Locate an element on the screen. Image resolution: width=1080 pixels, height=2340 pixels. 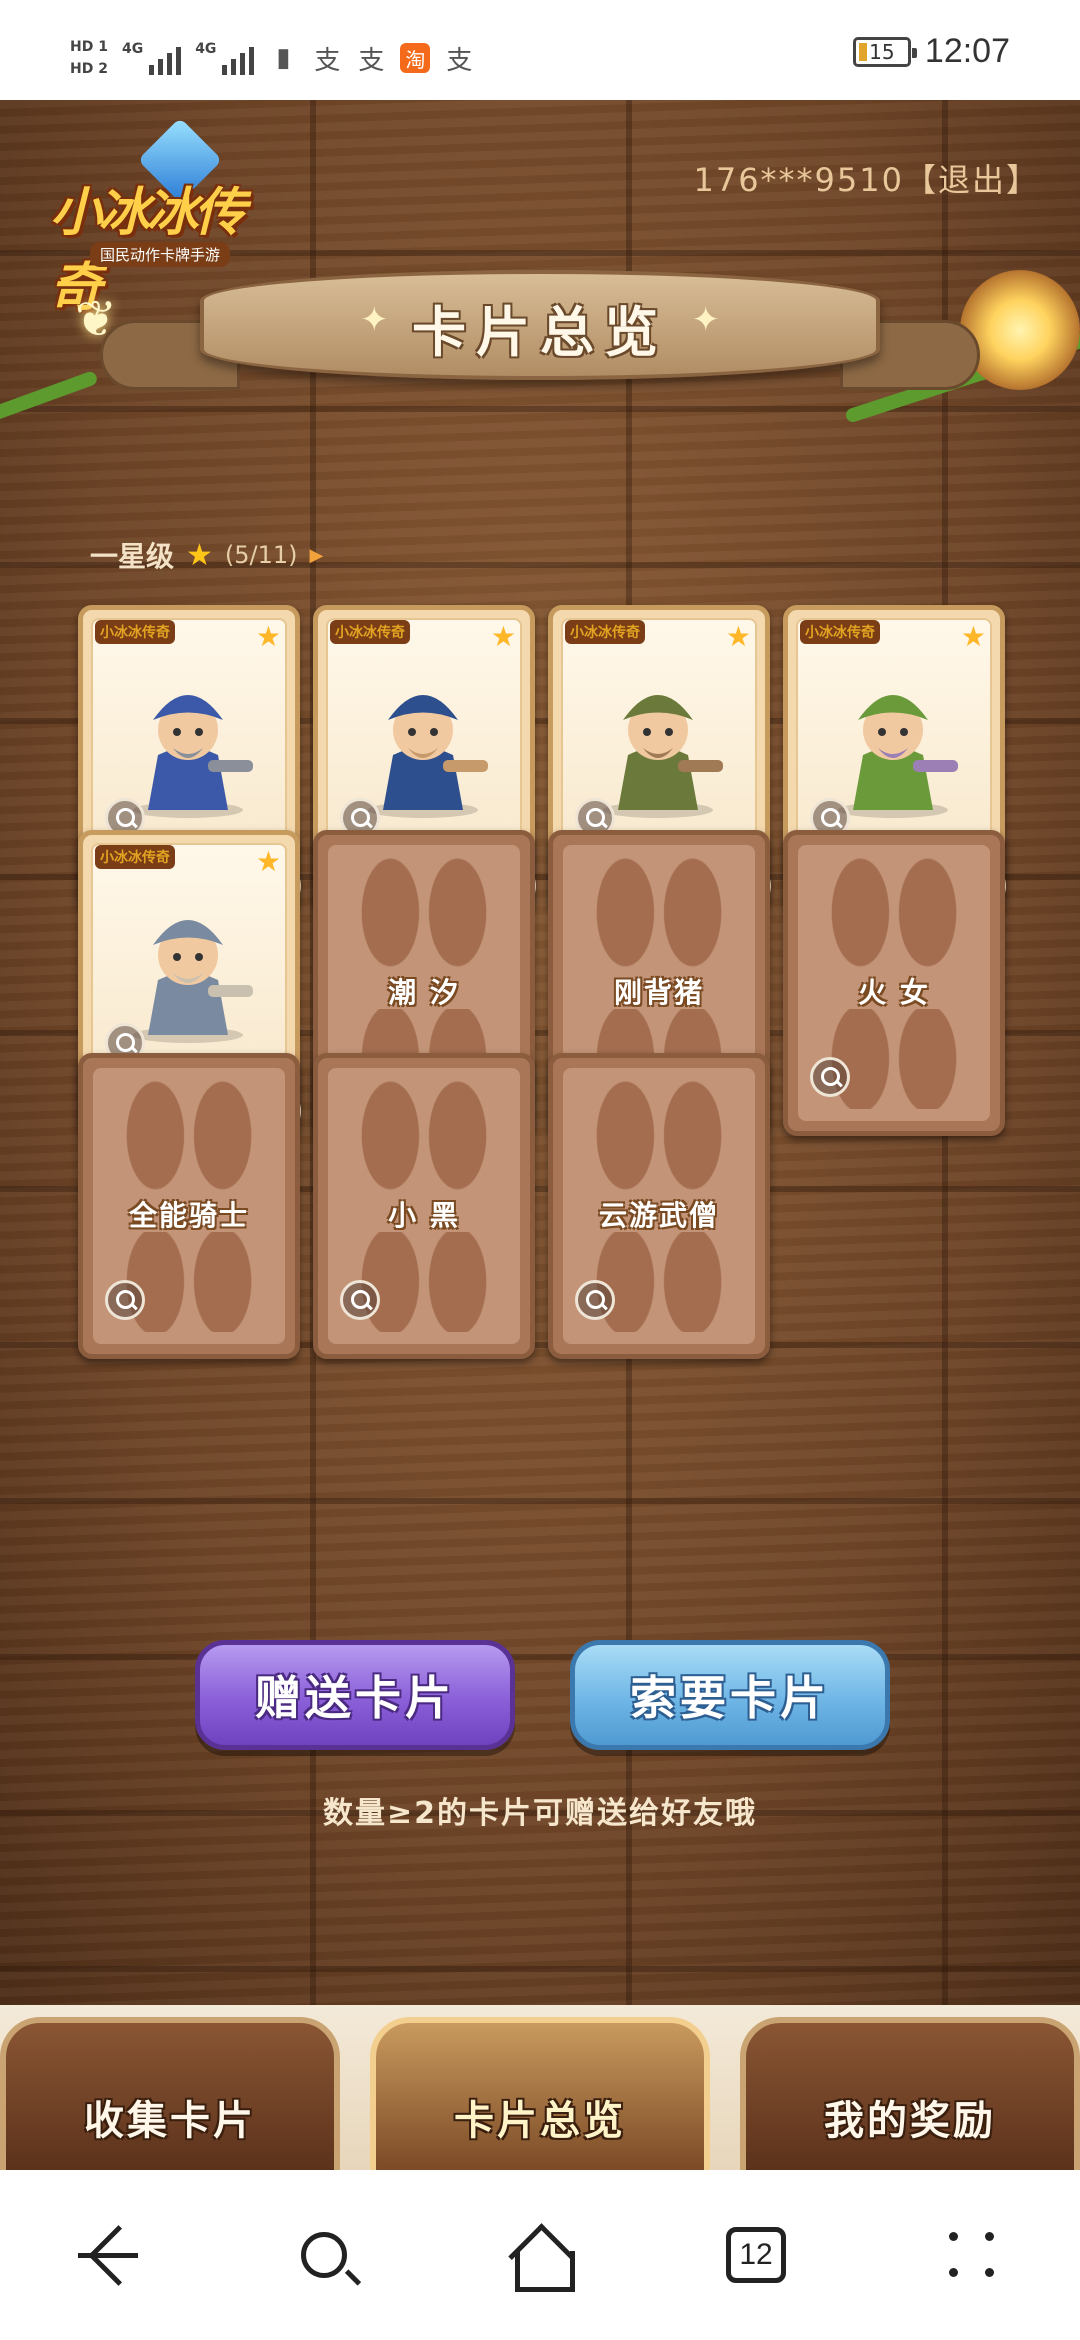
give-hint-text: 数量≥2的卡片可赠送给好友哦 is located at coordinates (539, 1813).